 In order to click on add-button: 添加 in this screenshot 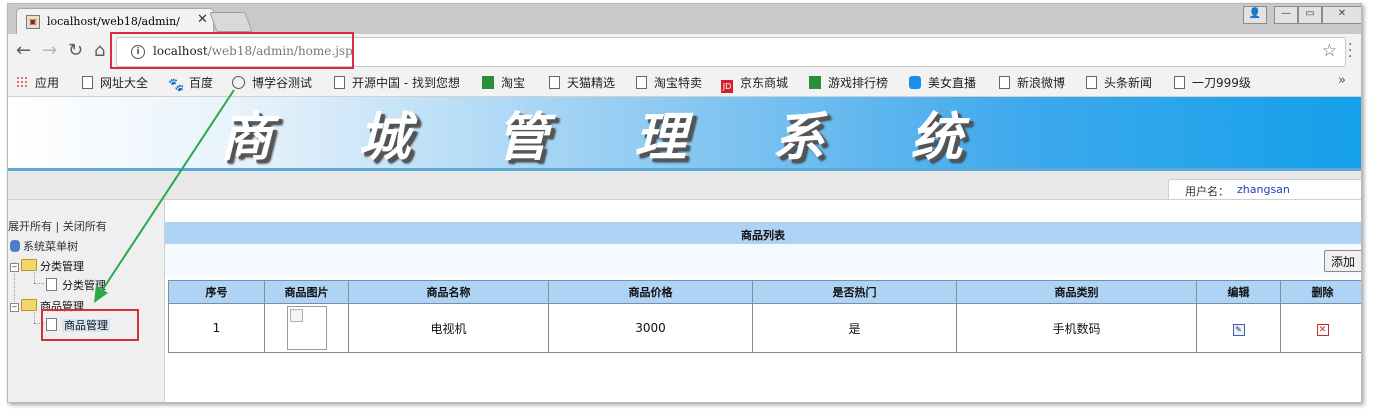, I will do `click(1342, 261)`.